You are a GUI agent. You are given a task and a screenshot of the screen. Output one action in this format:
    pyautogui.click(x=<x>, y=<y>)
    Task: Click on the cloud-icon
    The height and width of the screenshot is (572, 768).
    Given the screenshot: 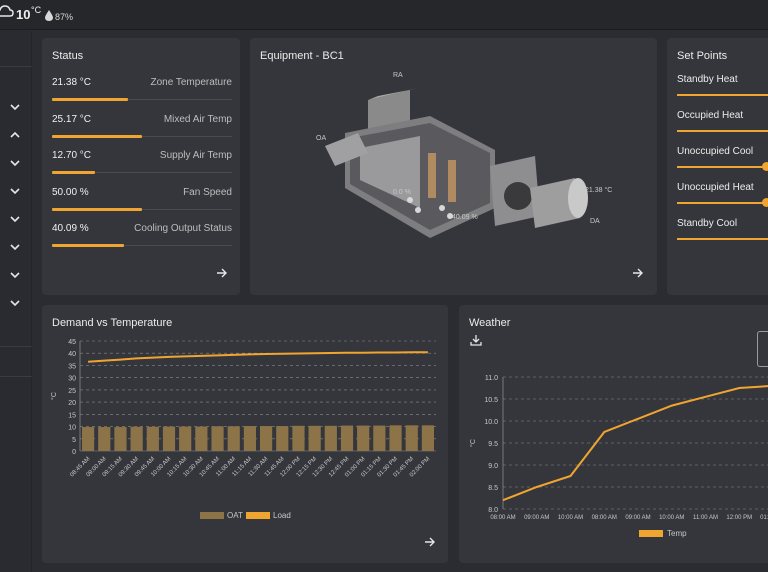 What is the action you would take?
    pyautogui.click(x=7, y=11)
    